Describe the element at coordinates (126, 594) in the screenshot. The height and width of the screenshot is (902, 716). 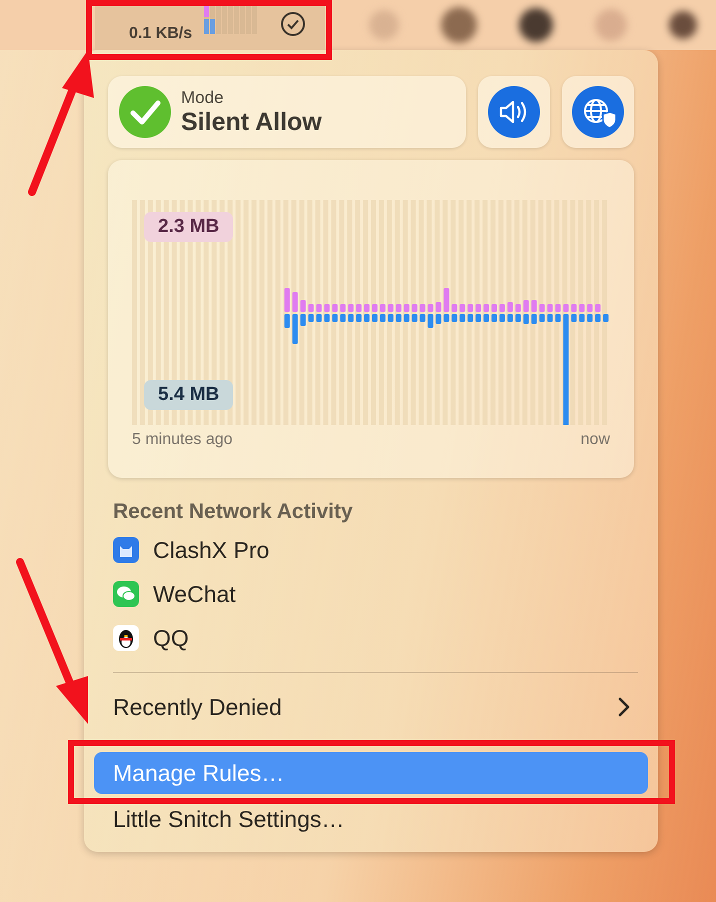
I see `chat-bubbles-icon` at that location.